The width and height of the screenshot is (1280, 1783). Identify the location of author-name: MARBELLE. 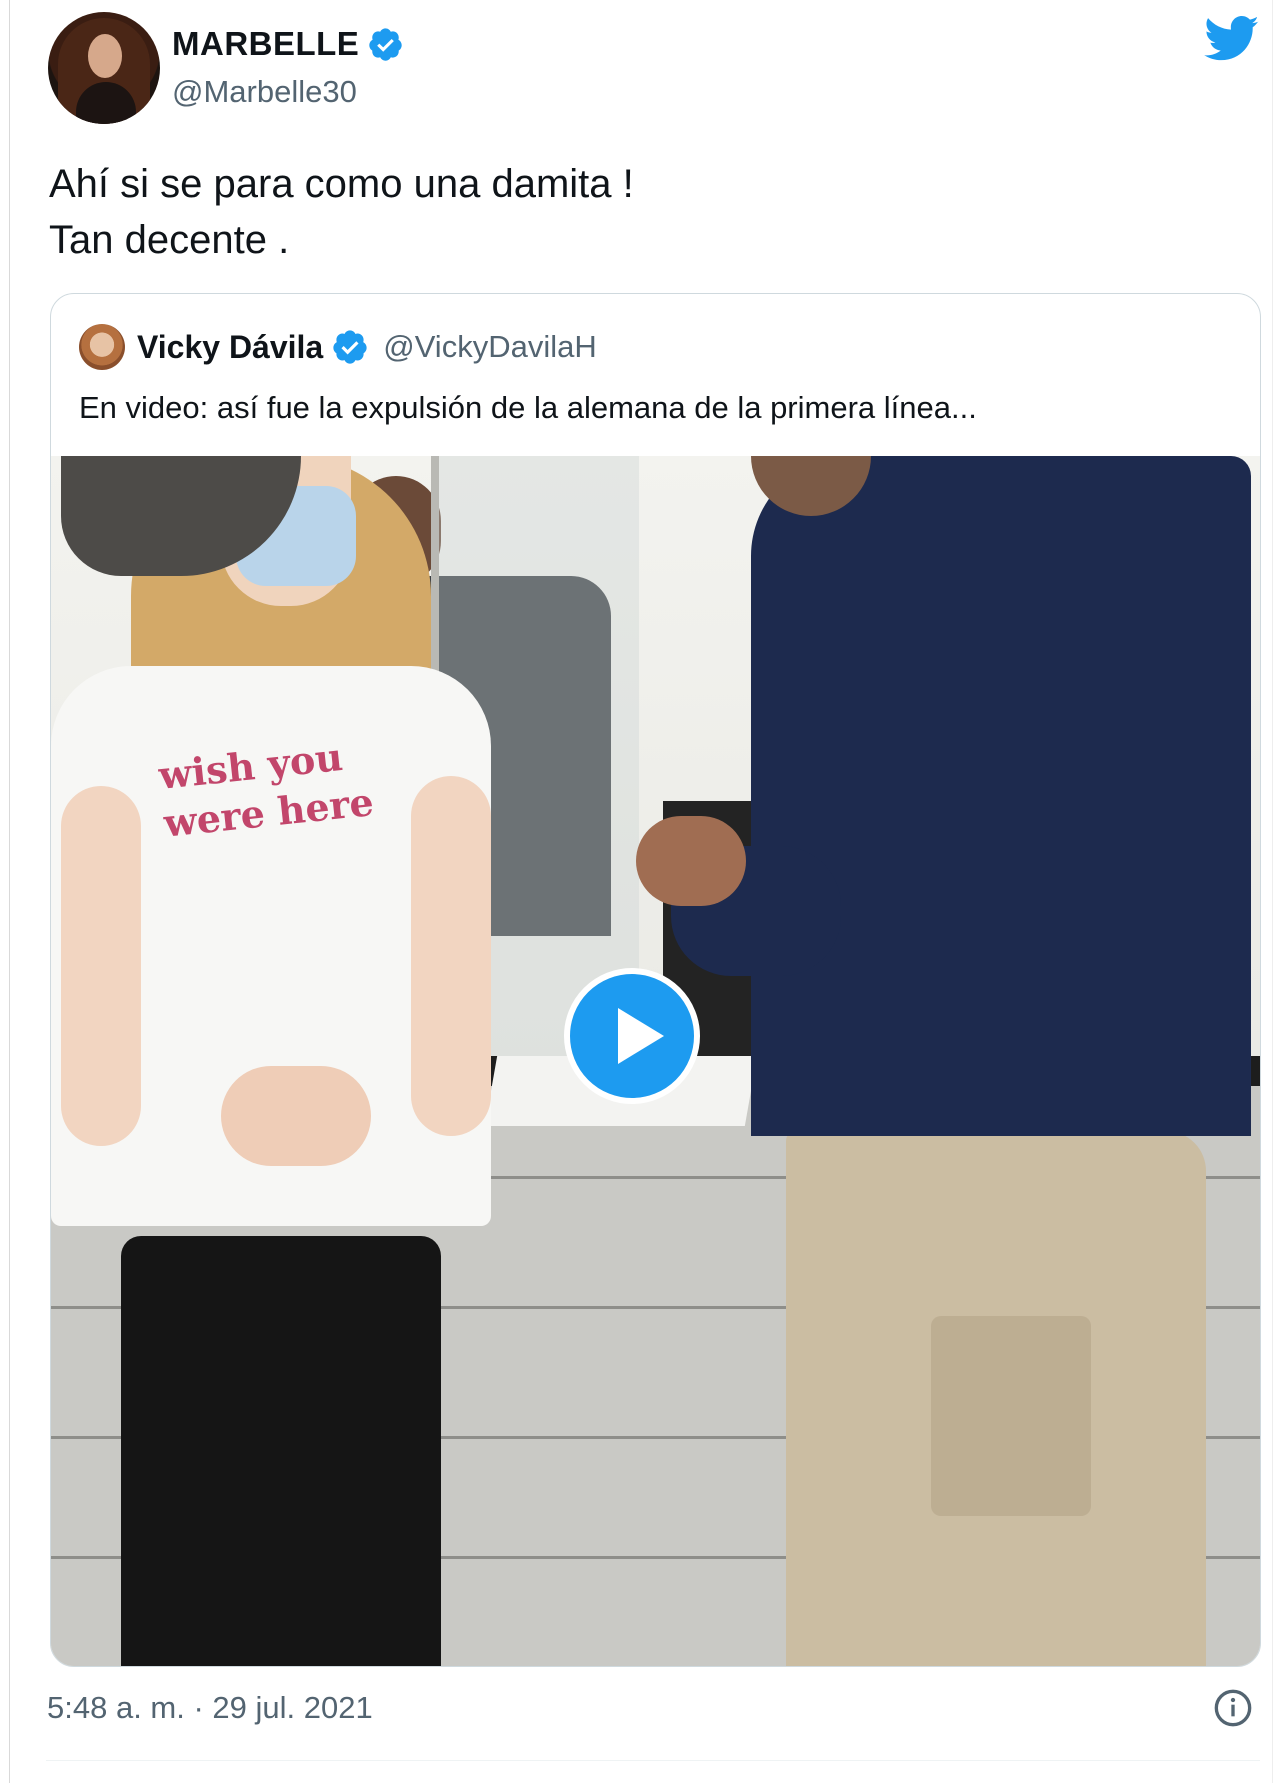
(265, 44).